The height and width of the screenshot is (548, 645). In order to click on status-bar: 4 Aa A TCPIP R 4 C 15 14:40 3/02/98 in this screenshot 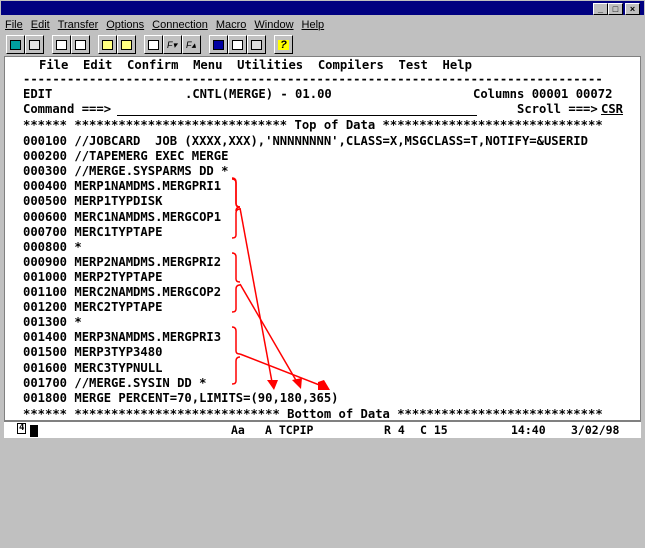, I will do `click(322, 429)`.